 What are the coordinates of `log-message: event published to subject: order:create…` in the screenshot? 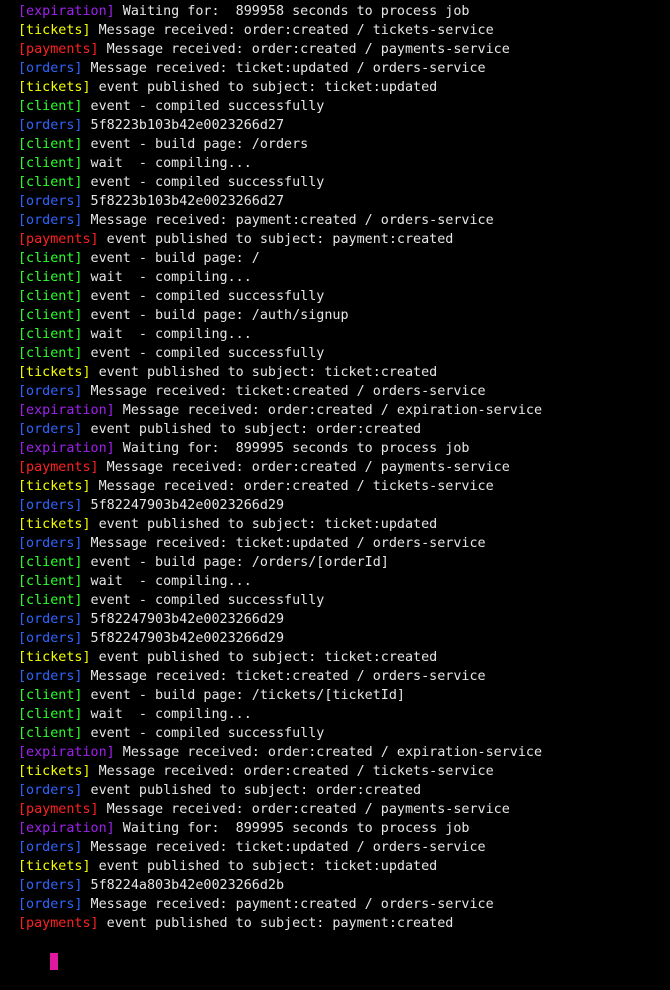 It's located at (252, 429).